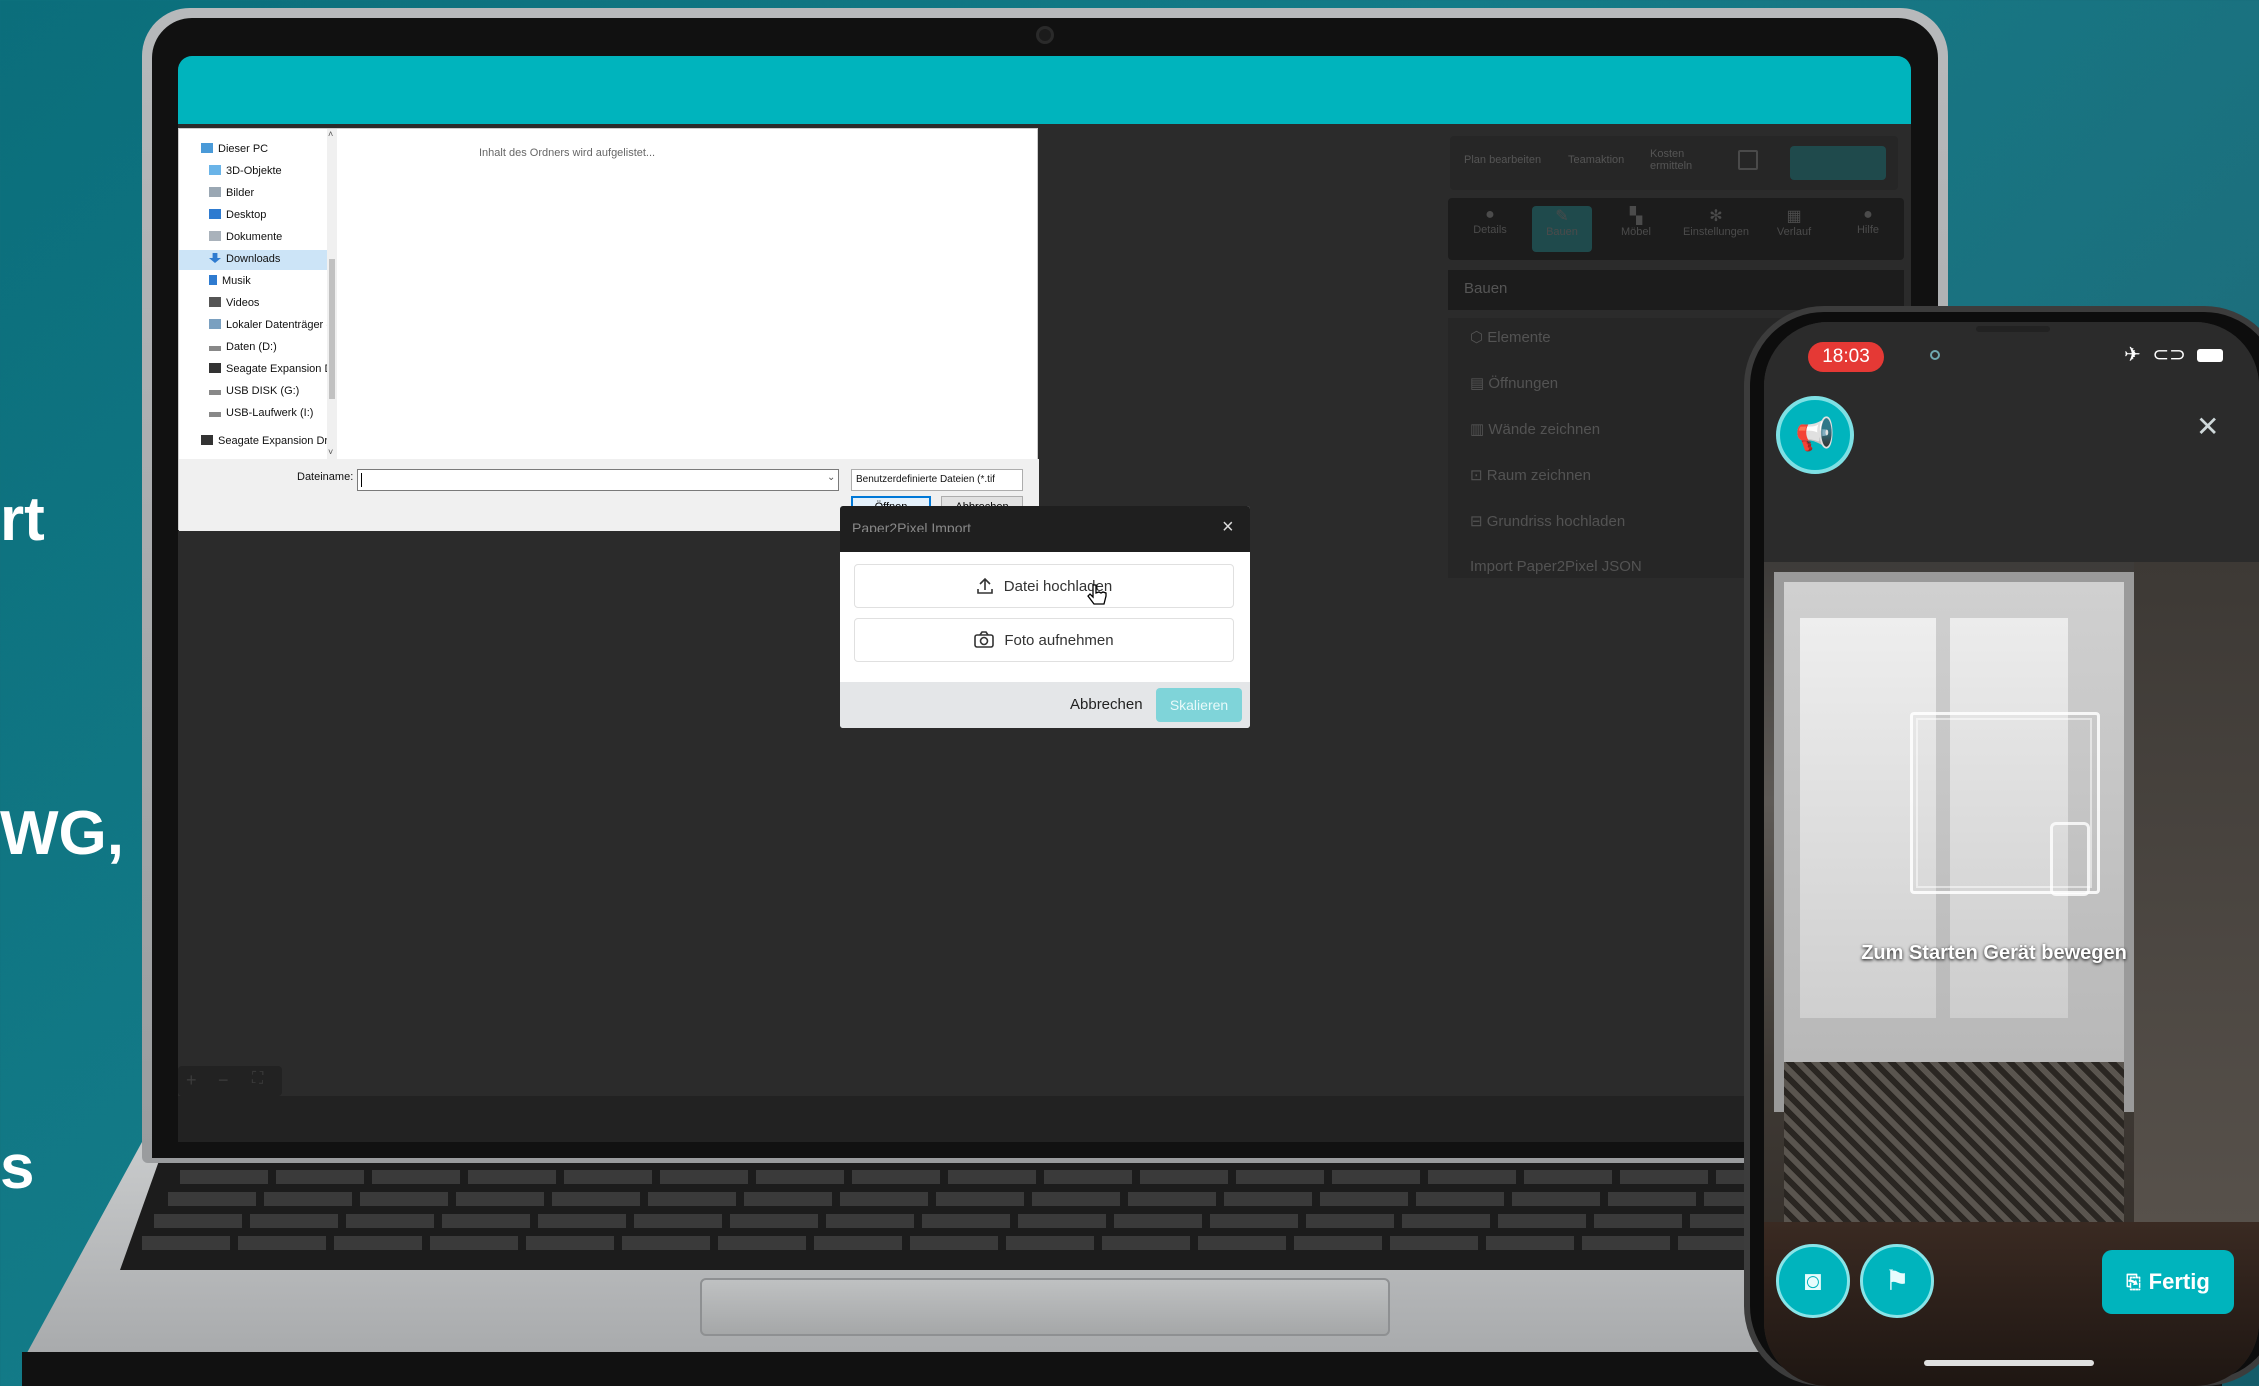  What do you see at coordinates (937, 480) in the screenshot?
I see `filetype-select: Benutzerdefinierte Dateien (*.tif` at bounding box center [937, 480].